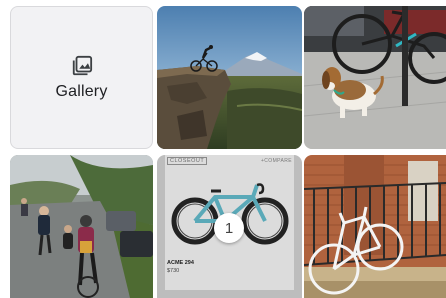 This screenshot has width=446, height=298. I want to click on selection-count-badge: 1, so click(229, 228).